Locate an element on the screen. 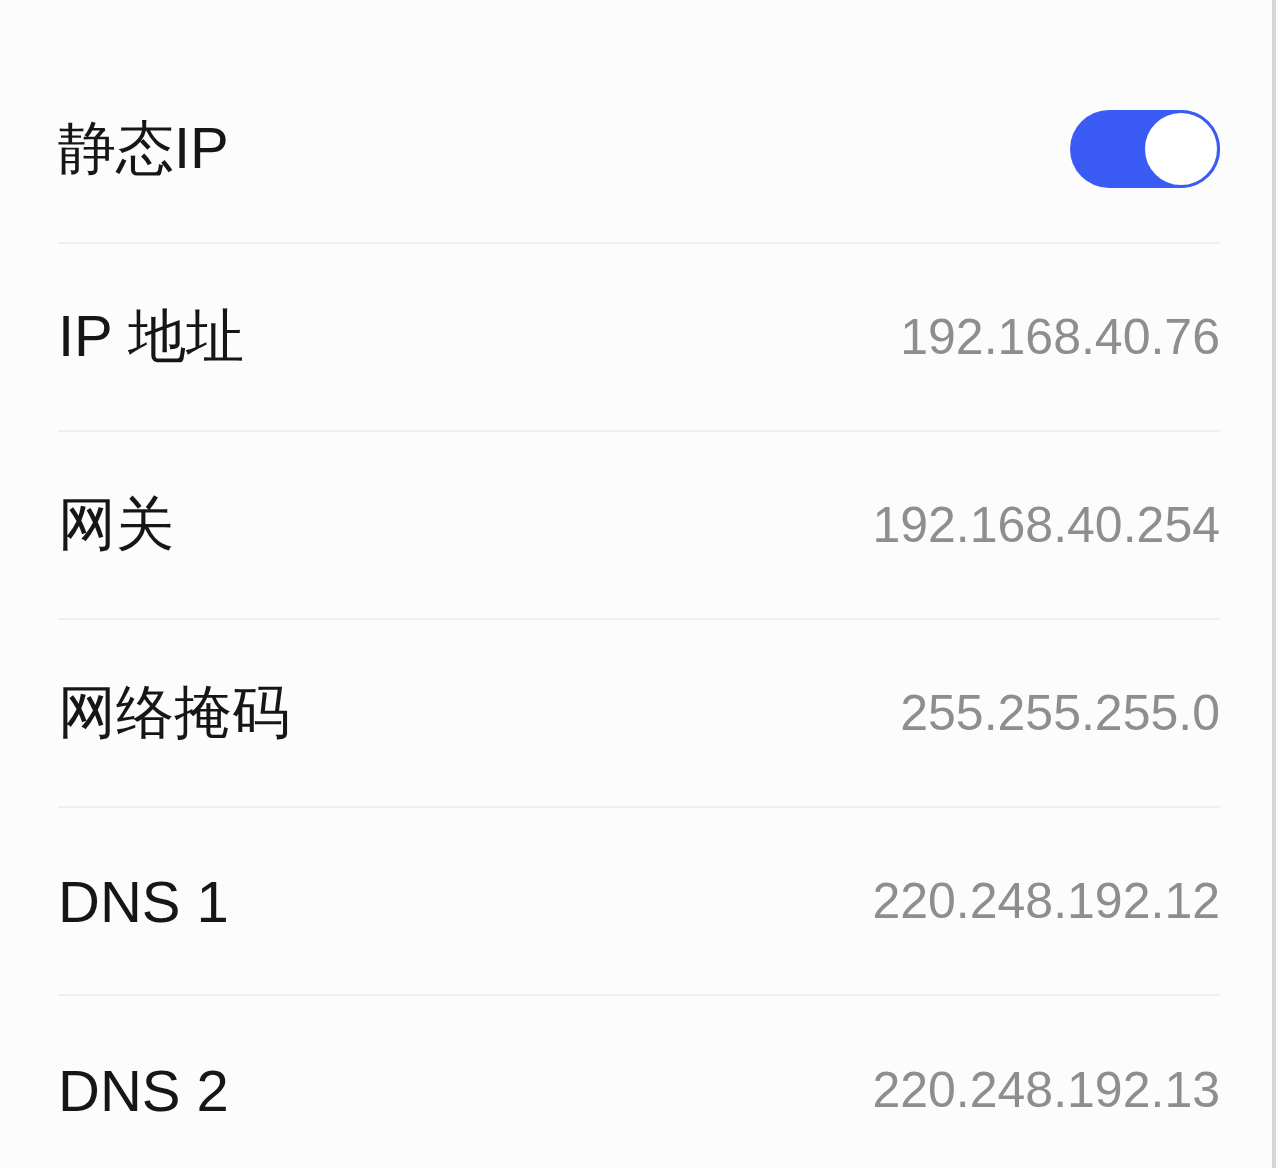  setting-label: DNS 2 is located at coordinates (143, 1090).